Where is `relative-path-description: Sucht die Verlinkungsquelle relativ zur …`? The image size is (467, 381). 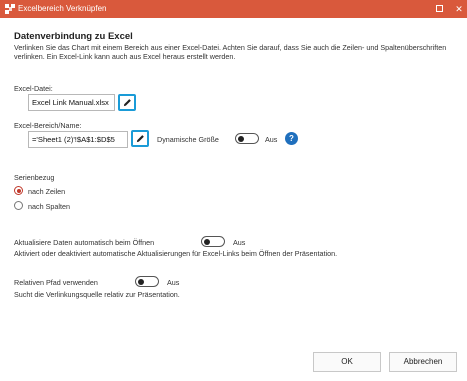
relative-path-description: Sucht die Verlinkungsquelle relativ zur … is located at coordinates (97, 294).